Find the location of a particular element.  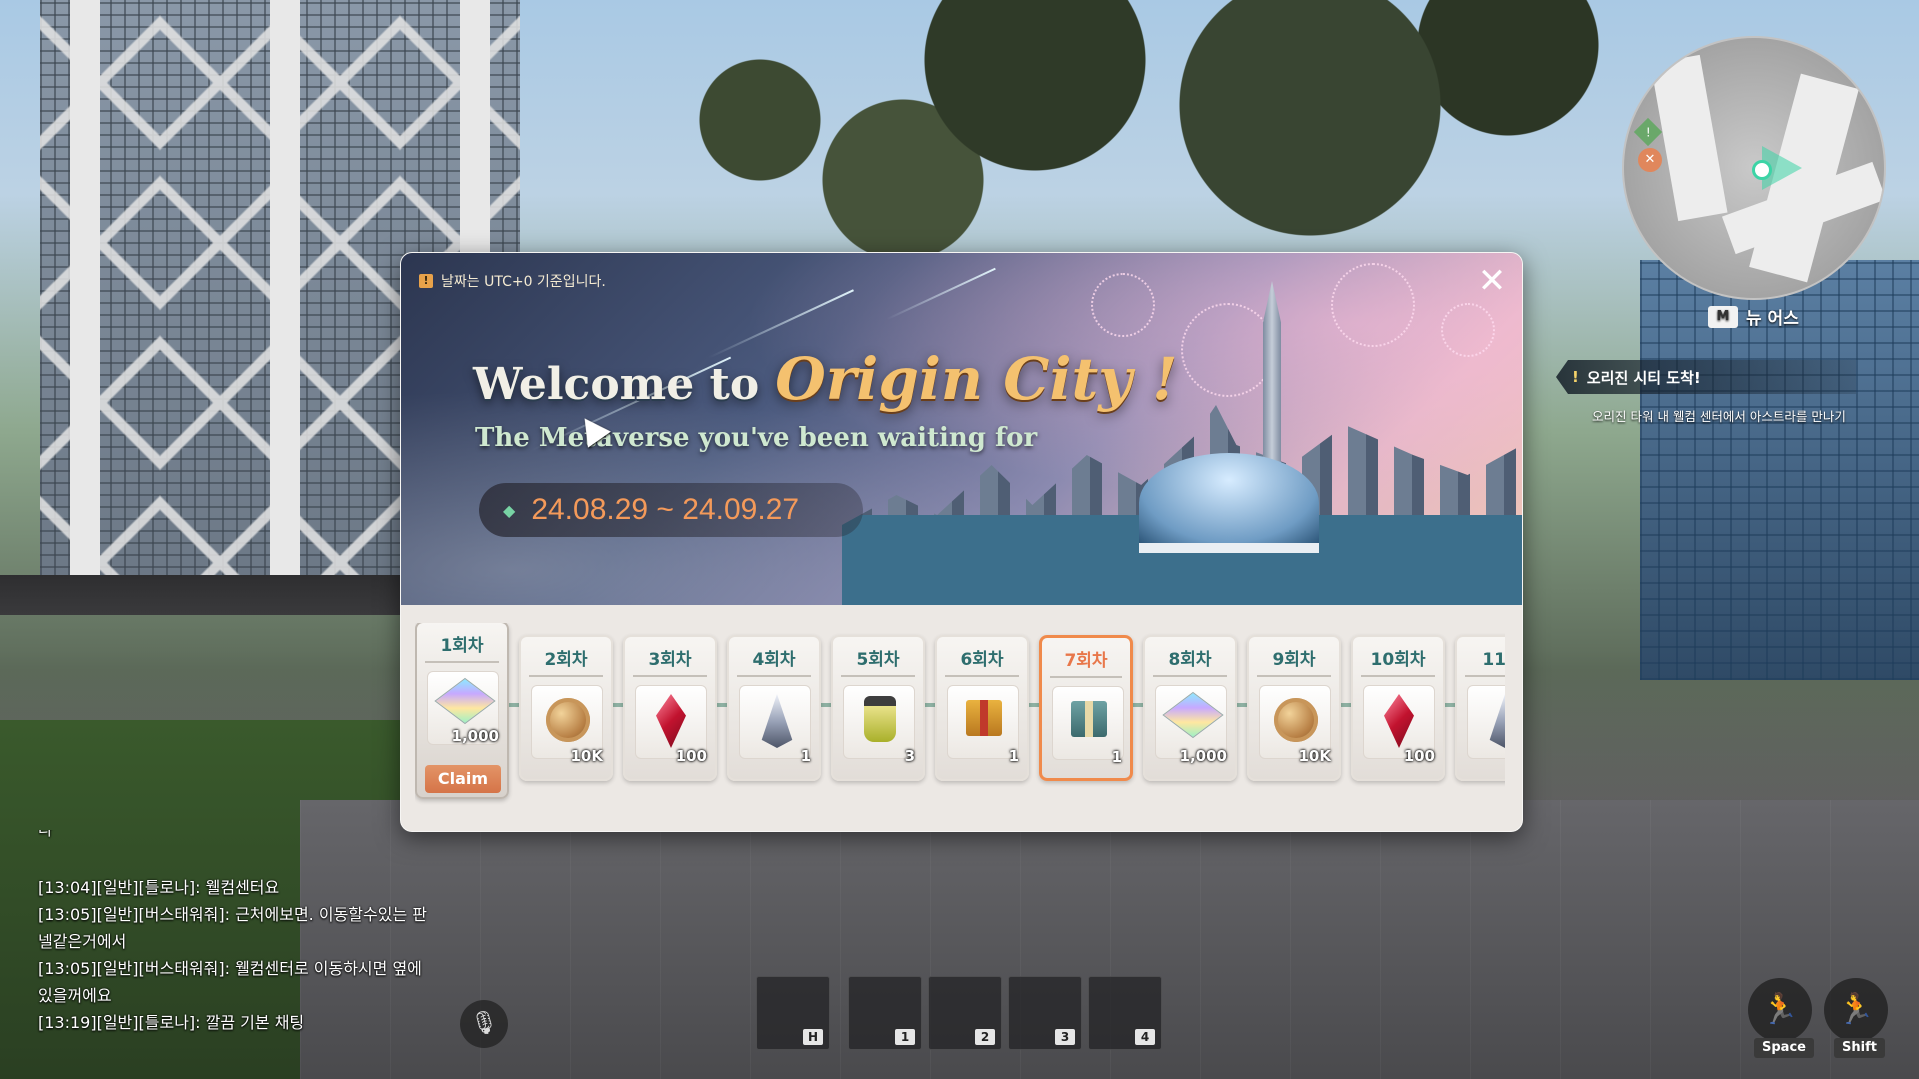

hotbar-key: H is located at coordinates (813, 1037).